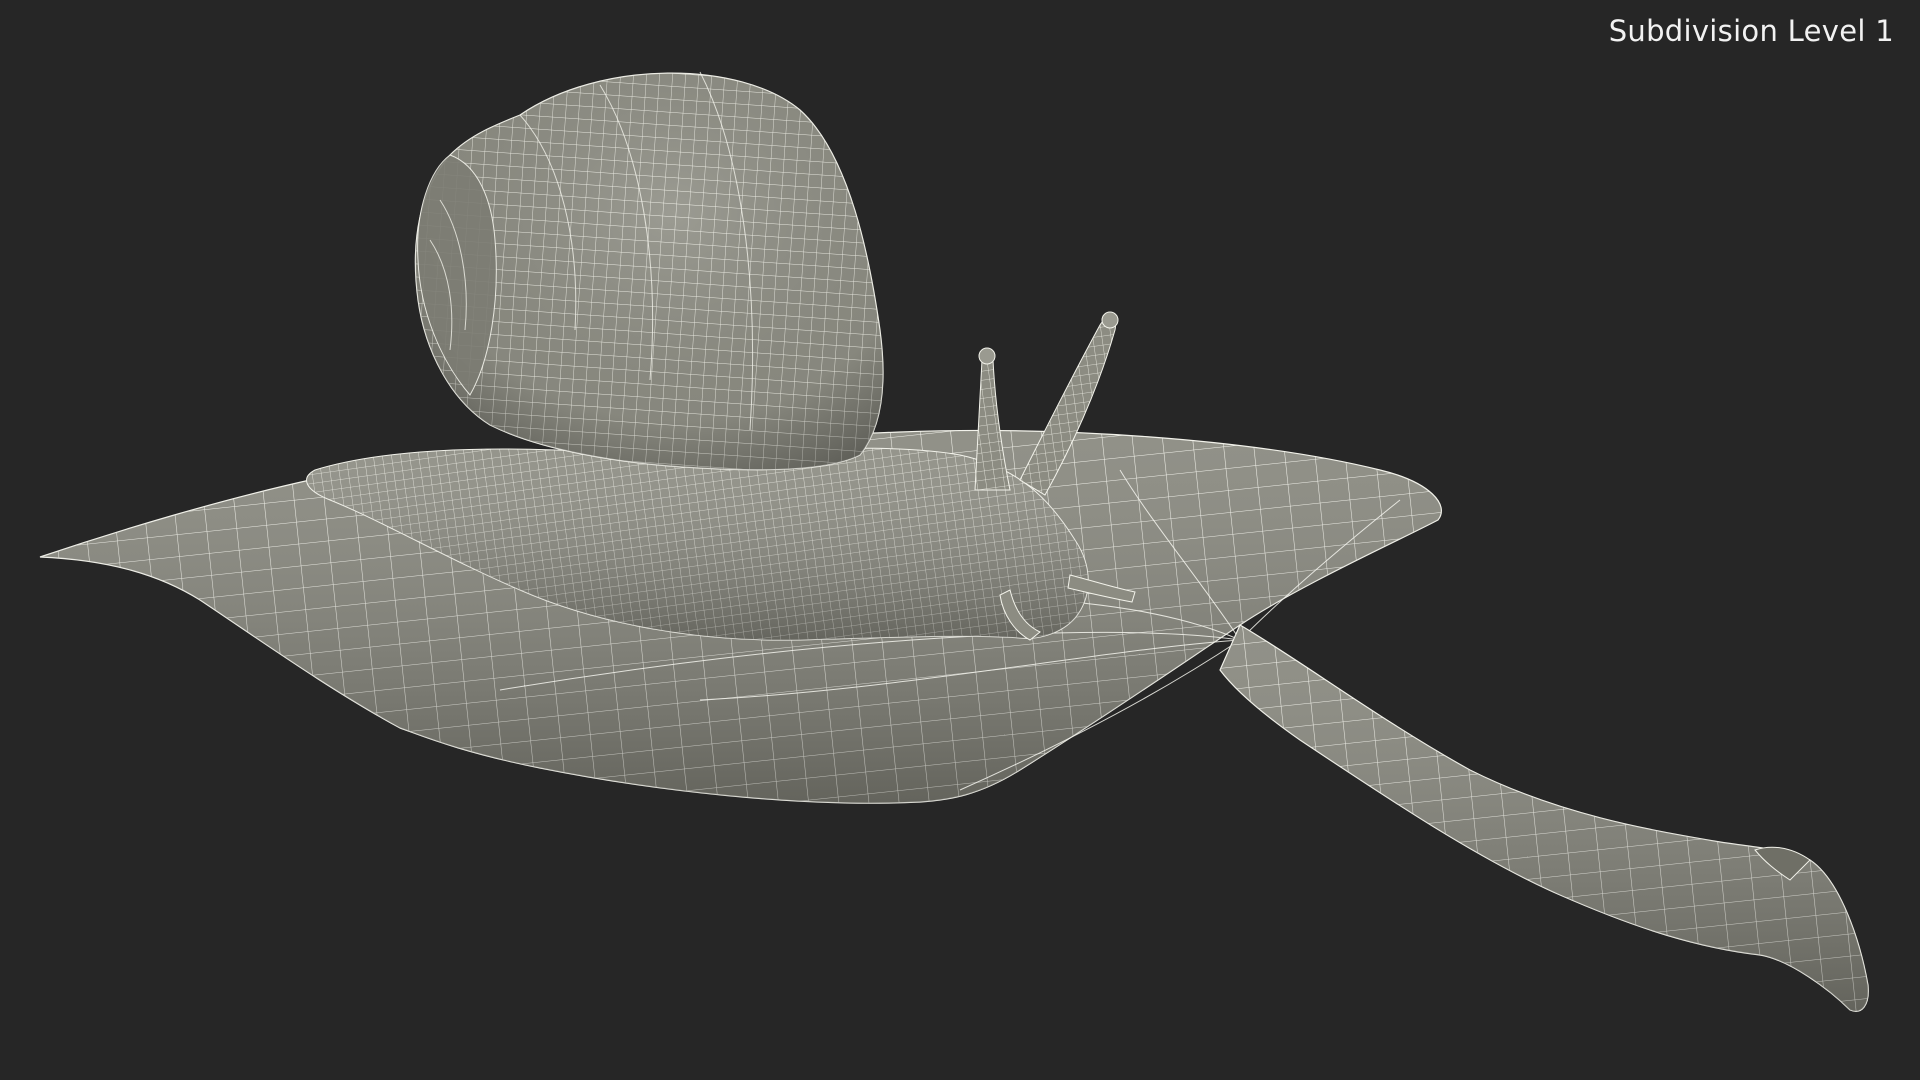 This screenshot has width=1920, height=1080. What do you see at coordinates (649, 271) in the screenshot?
I see `snail-shell-mesh` at bounding box center [649, 271].